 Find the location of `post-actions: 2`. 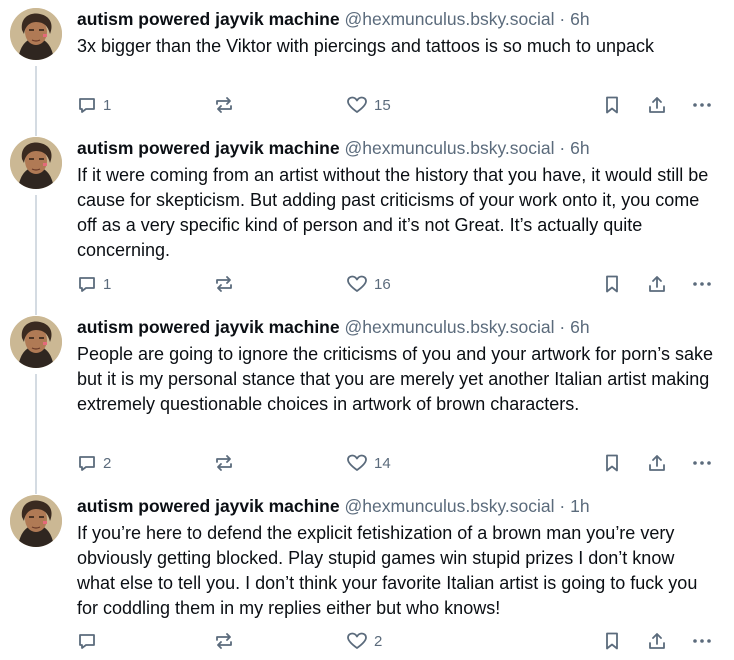

post-actions: 2 is located at coordinates (397, 641).